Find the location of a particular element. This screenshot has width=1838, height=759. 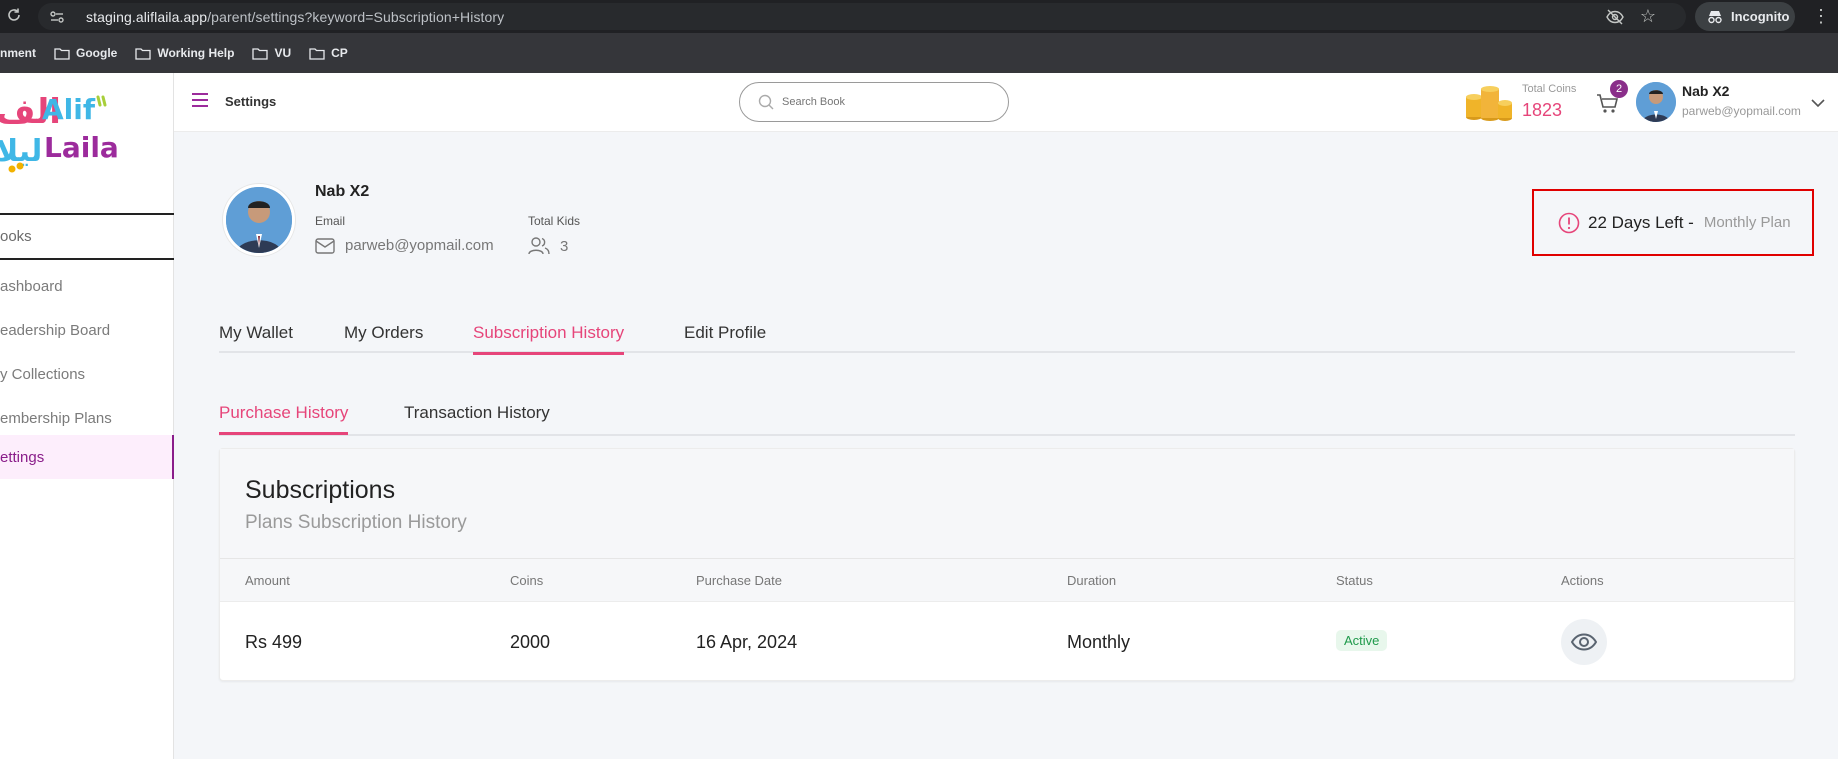

sidebar-item-membership-plans: embership Plans is located at coordinates (87, 418).